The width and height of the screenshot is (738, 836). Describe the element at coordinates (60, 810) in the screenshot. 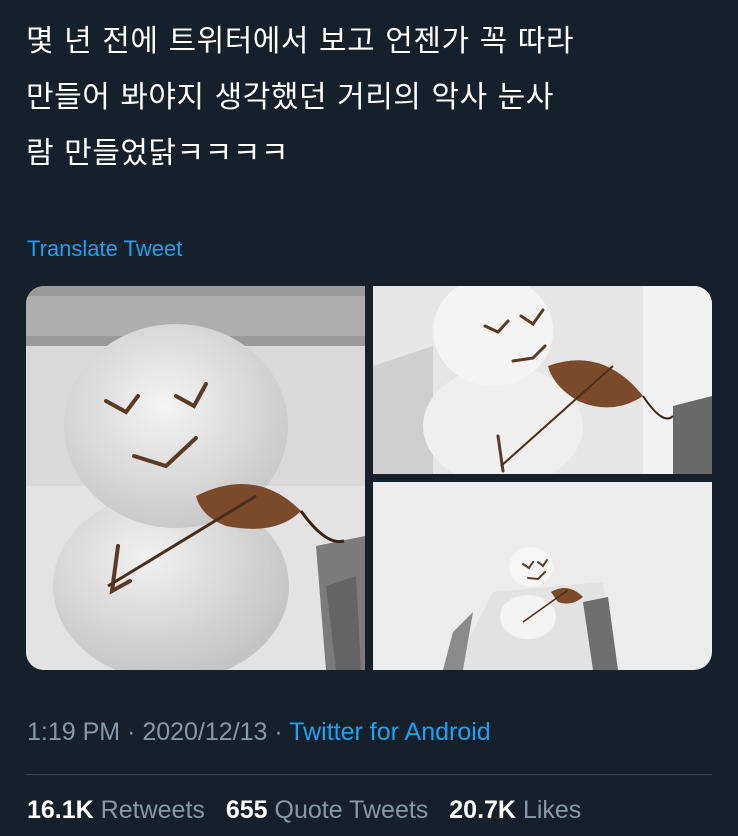

I see `retweets-count: 16.1K` at that location.